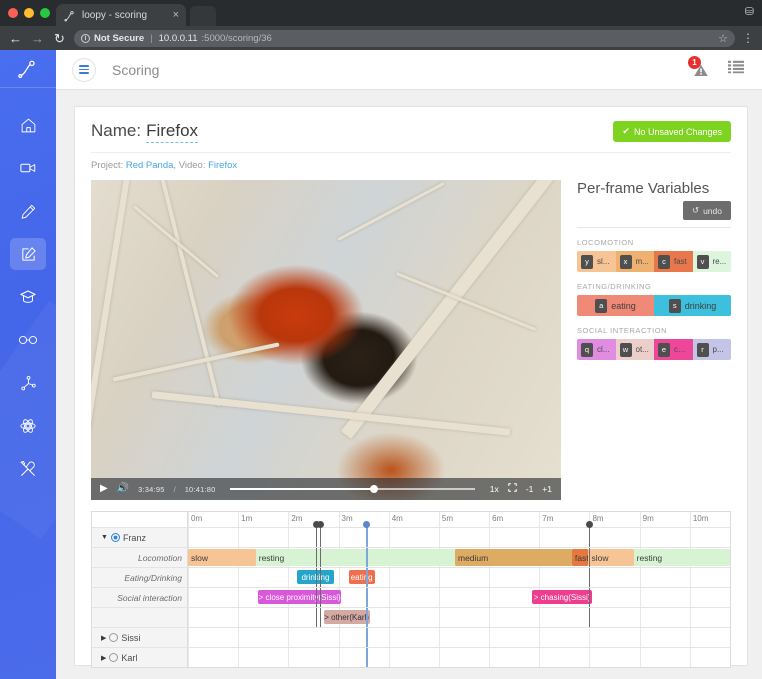 This screenshot has width=762, height=679. What do you see at coordinates (28, 426) in the screenshot?
I see `sidebar-item-models` at bounding box center [28, 426].